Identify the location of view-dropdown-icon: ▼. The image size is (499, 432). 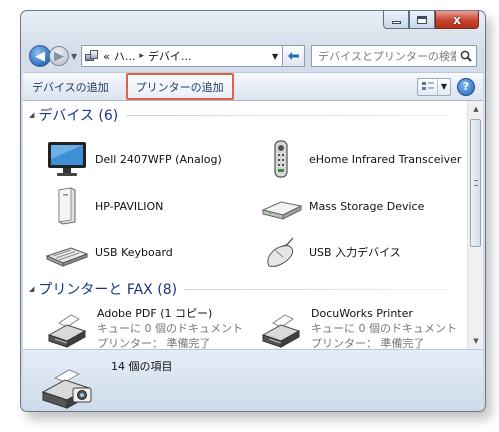
(444, 86).